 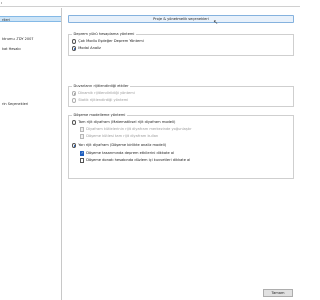 What do you see at coordinates (150, 3) in the screenshot?
I see `title-bar: ı` at bounding box center [150, 3].